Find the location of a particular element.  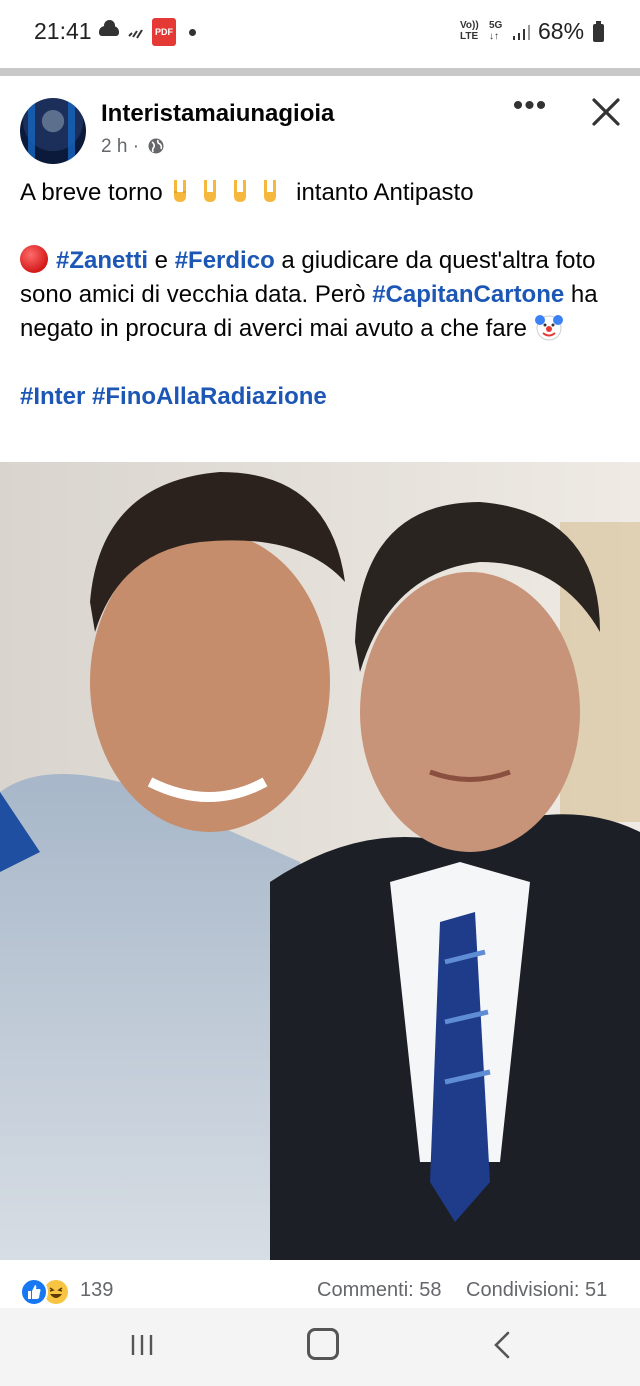

status-time: 21:41 is located at coordinates (63, 31).